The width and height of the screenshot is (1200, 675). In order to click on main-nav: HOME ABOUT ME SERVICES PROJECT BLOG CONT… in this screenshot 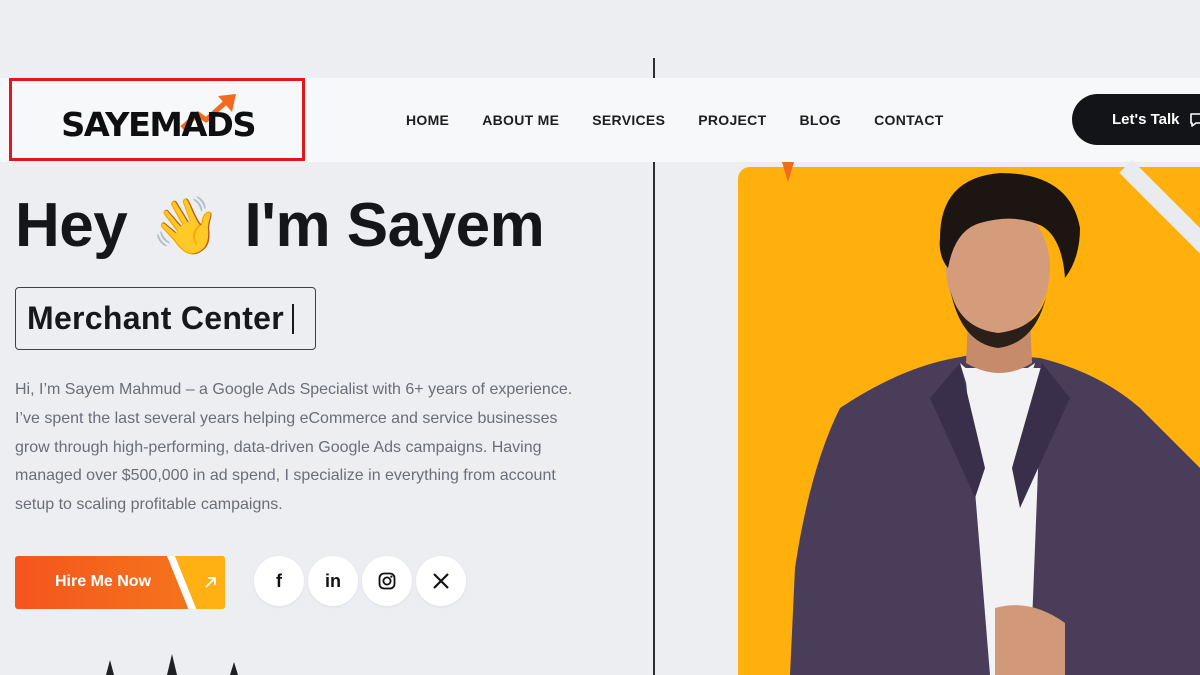, I will do `click(691, 120)`.